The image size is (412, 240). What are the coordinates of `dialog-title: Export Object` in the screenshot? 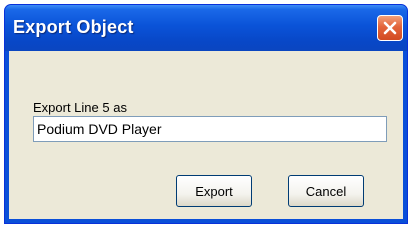 It's located at (73, 27).